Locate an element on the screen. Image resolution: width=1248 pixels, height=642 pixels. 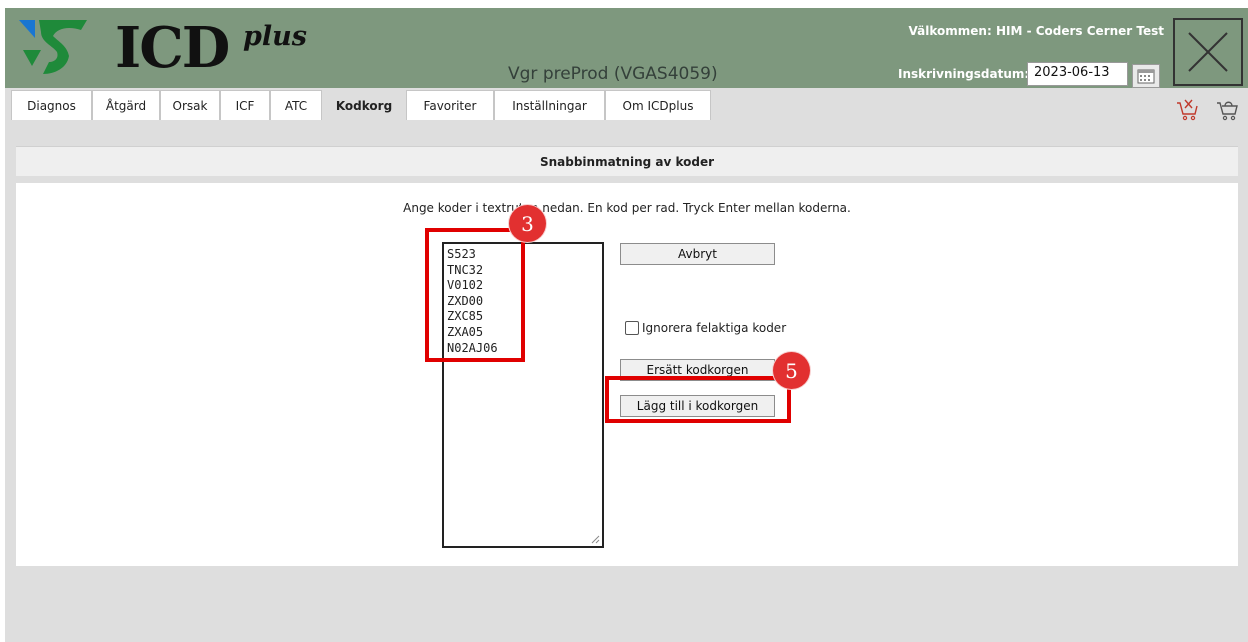
close-icon is located at coordinates (1208, 52).